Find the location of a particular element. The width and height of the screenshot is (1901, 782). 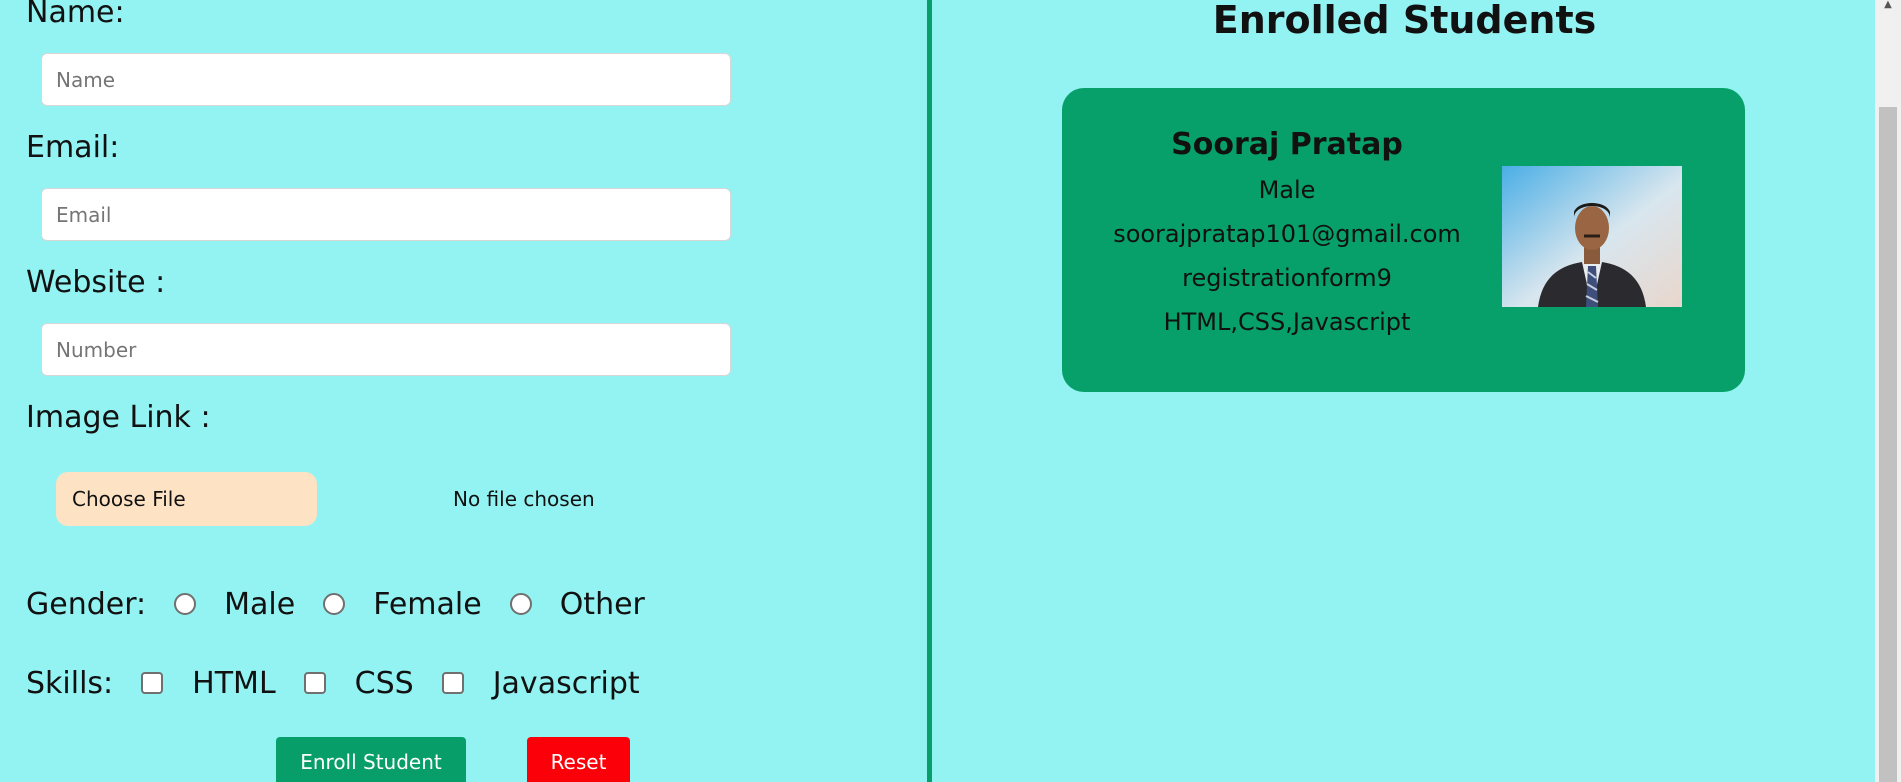

file-status-text: No file chosen is located at coordinates (524, 499).